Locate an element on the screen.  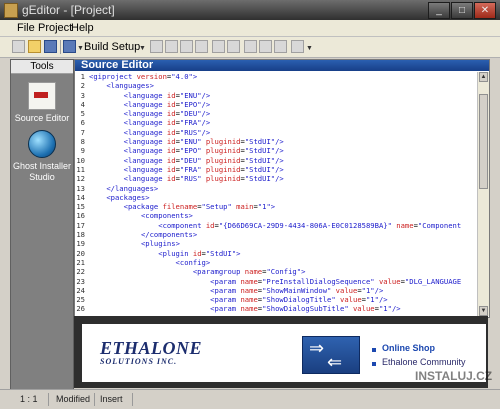
copy-icon is located at coordinates (171, 46).